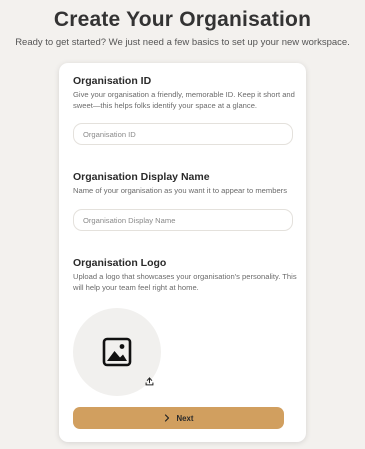 The image size is (365, 449). What do you see at coordinates (185, 418) in the screenshot?
I see `next-button-label: Next` at bounding box center [185, 418].